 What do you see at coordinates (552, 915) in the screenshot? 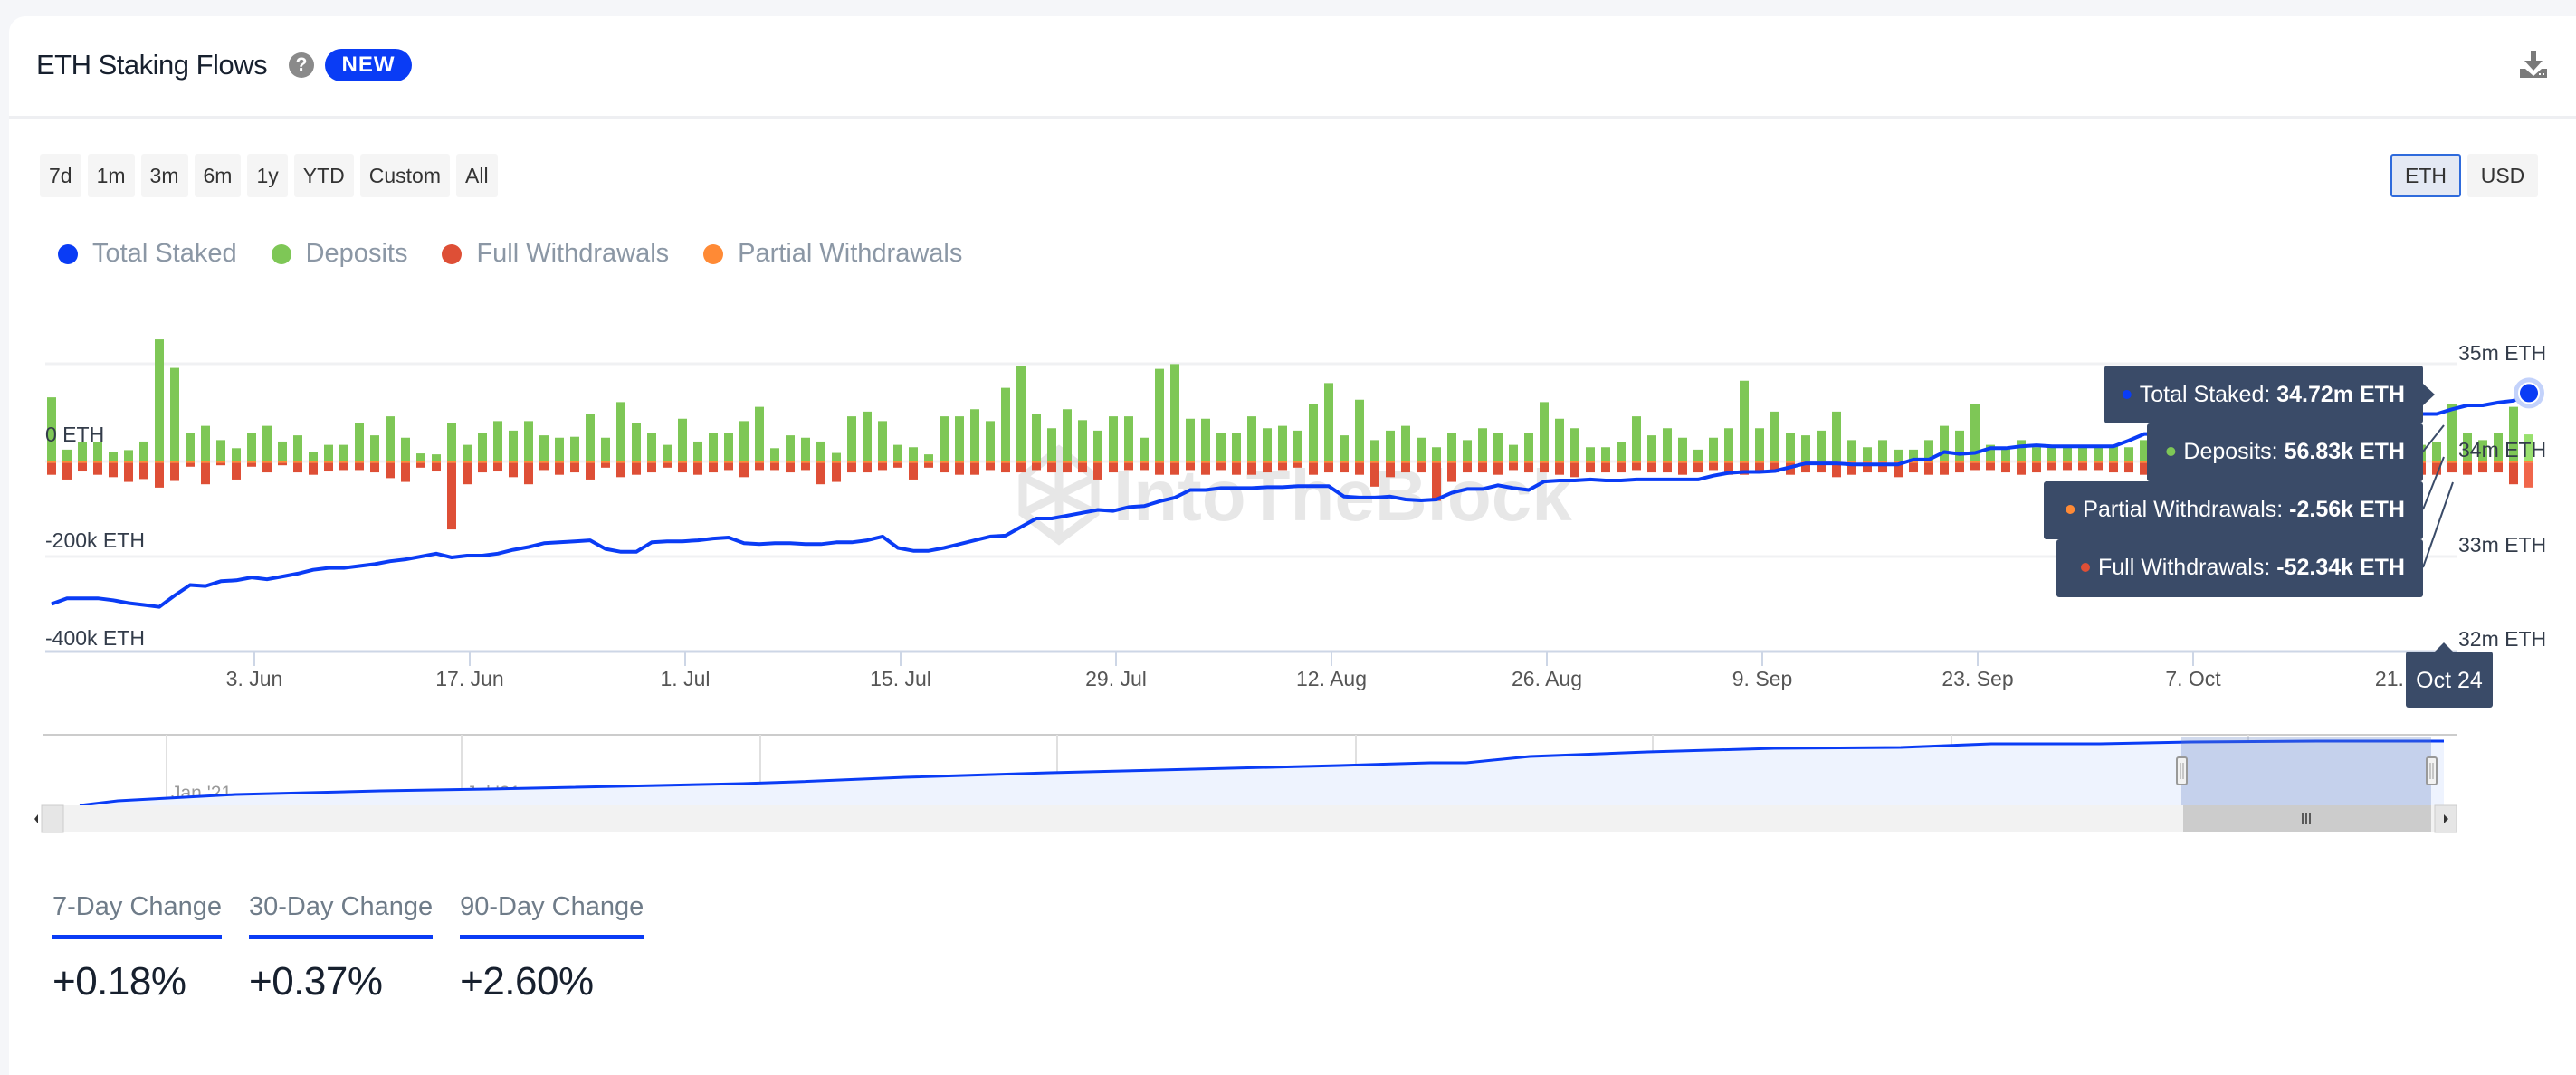
I see `stat-label: 90-Day Change` at bounding box center [552, 915].